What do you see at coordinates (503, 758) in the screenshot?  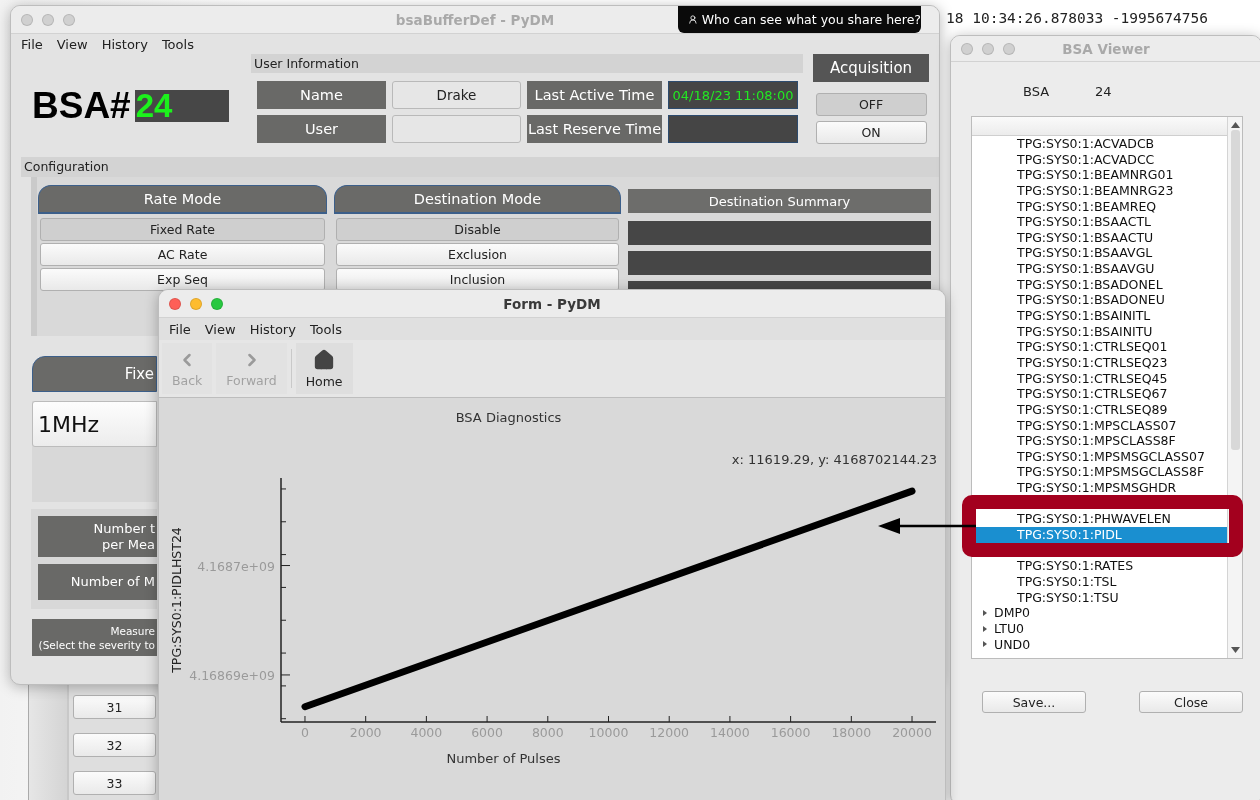 I see `x-axis-label: Number of Pulses` at bounding box center [503, 758].